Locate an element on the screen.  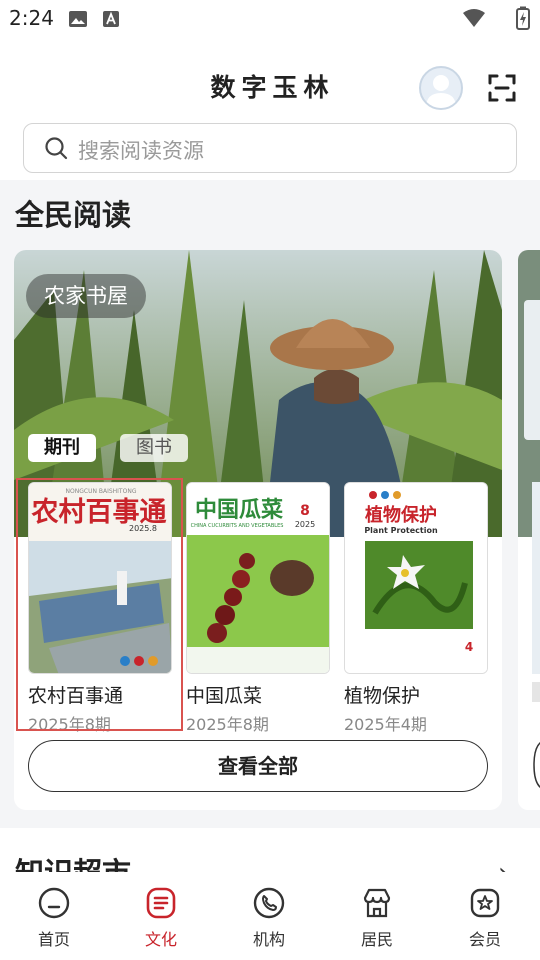
nav-member: 会员 is located at coordinates (485, 918).